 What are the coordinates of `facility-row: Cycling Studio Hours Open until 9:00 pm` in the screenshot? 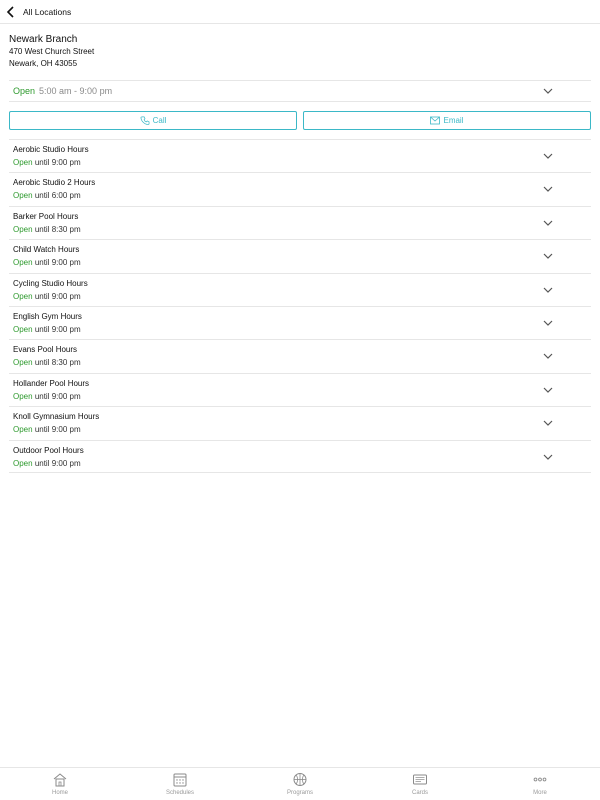 It's located at (300, 289).